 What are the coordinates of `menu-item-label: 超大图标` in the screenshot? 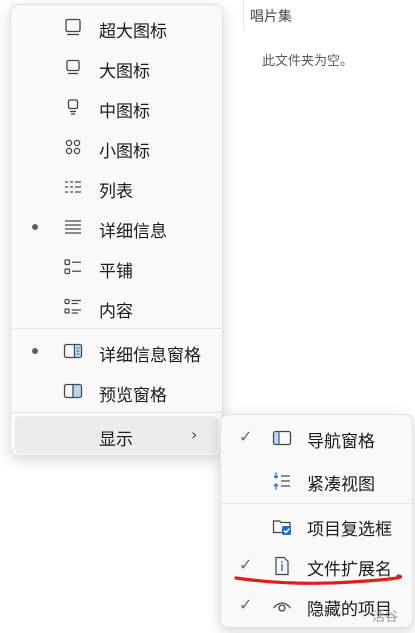 It's located at (133, 32).